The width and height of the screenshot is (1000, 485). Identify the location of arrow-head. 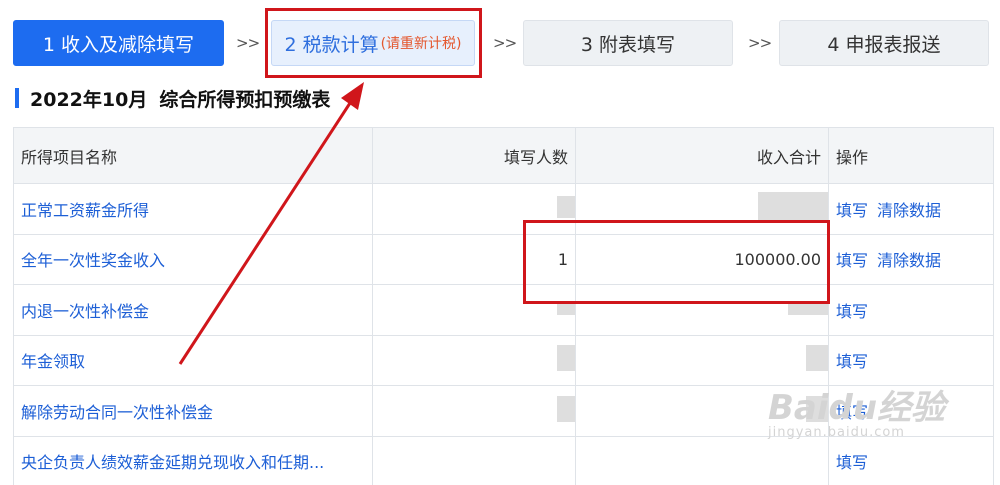
(352, 96).